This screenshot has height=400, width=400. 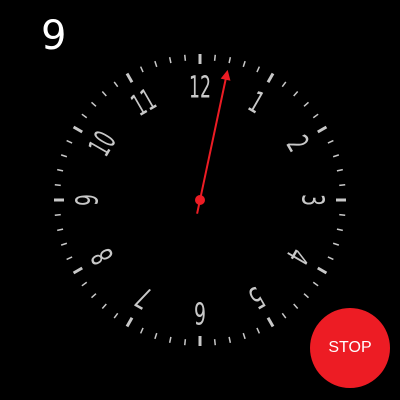 What do you see at coordinates (297, 144) in the screenshot?
I see `numeral-2: 2` at bounding box center [297, 144].